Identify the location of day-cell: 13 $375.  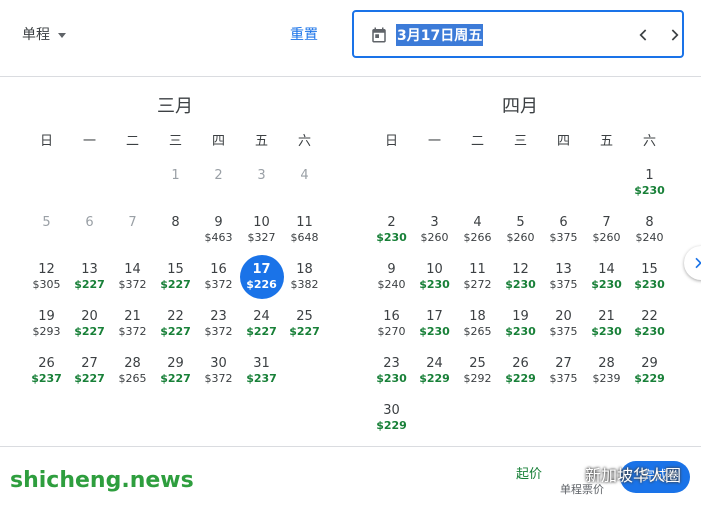
(563, 281).